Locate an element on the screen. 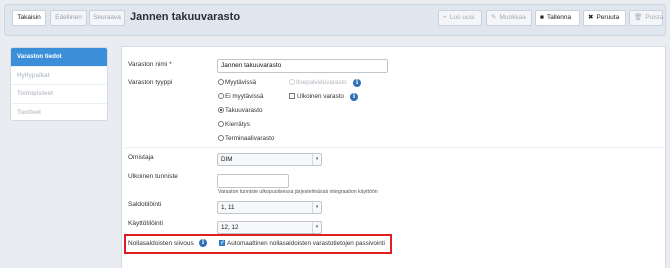 This screenshot has height=268, width=670. previous-button: Edellinen is located at coordinates (68, 18).